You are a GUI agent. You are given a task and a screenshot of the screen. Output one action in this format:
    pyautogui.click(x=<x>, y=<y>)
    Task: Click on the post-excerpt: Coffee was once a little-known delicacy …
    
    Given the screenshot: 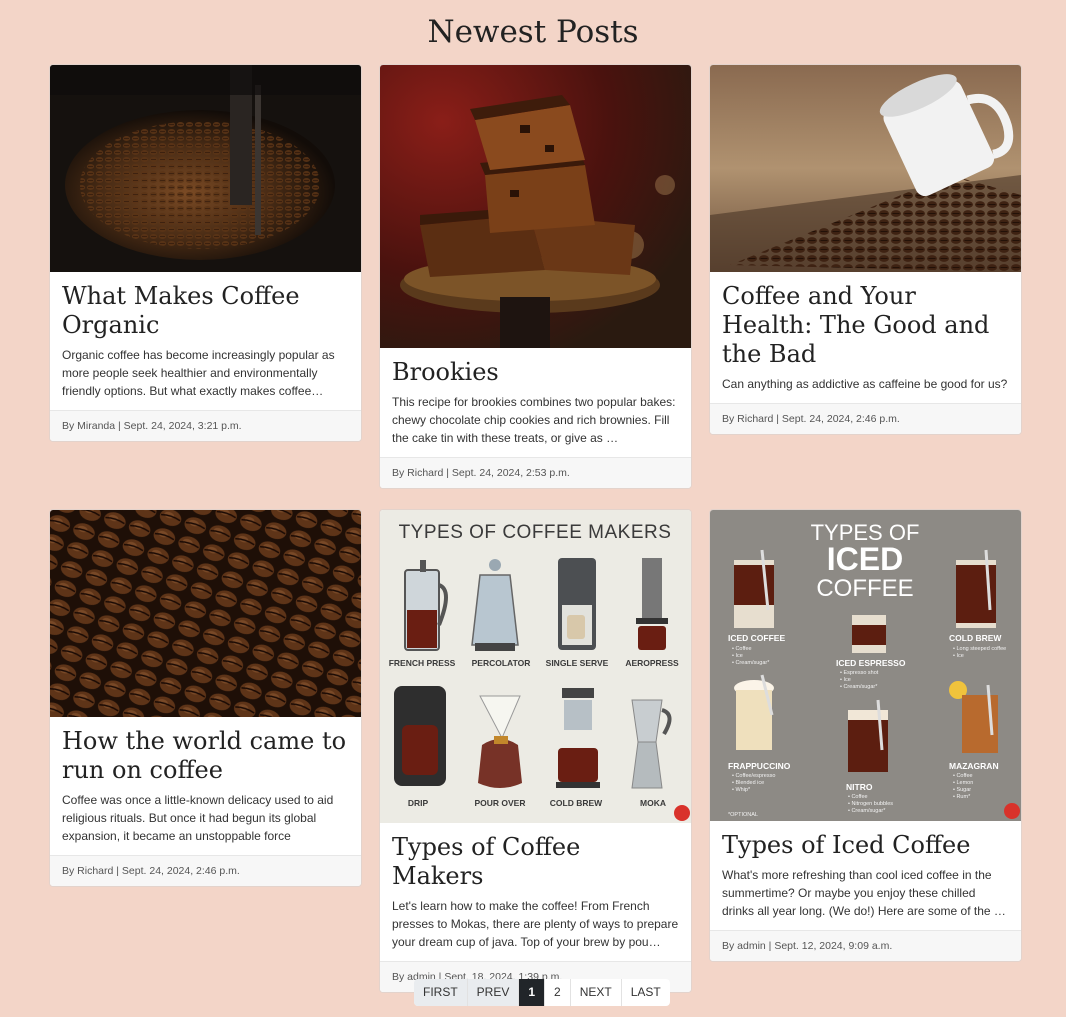 What is the action you would take?
    pyautogui.click(x=198, y=818)
    